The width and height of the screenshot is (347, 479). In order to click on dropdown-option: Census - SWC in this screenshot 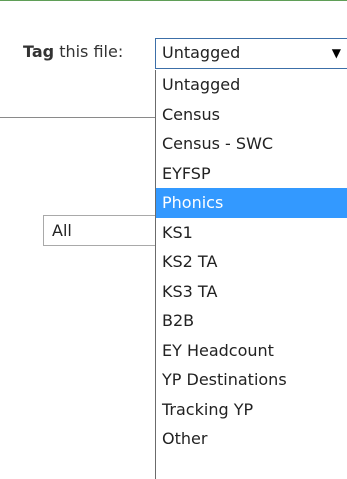, I will do `click(251, 144)`.